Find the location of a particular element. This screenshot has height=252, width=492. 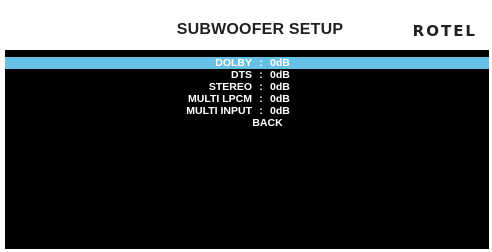

menu-item-label: DOLBY is located at coordinates (233, 63).